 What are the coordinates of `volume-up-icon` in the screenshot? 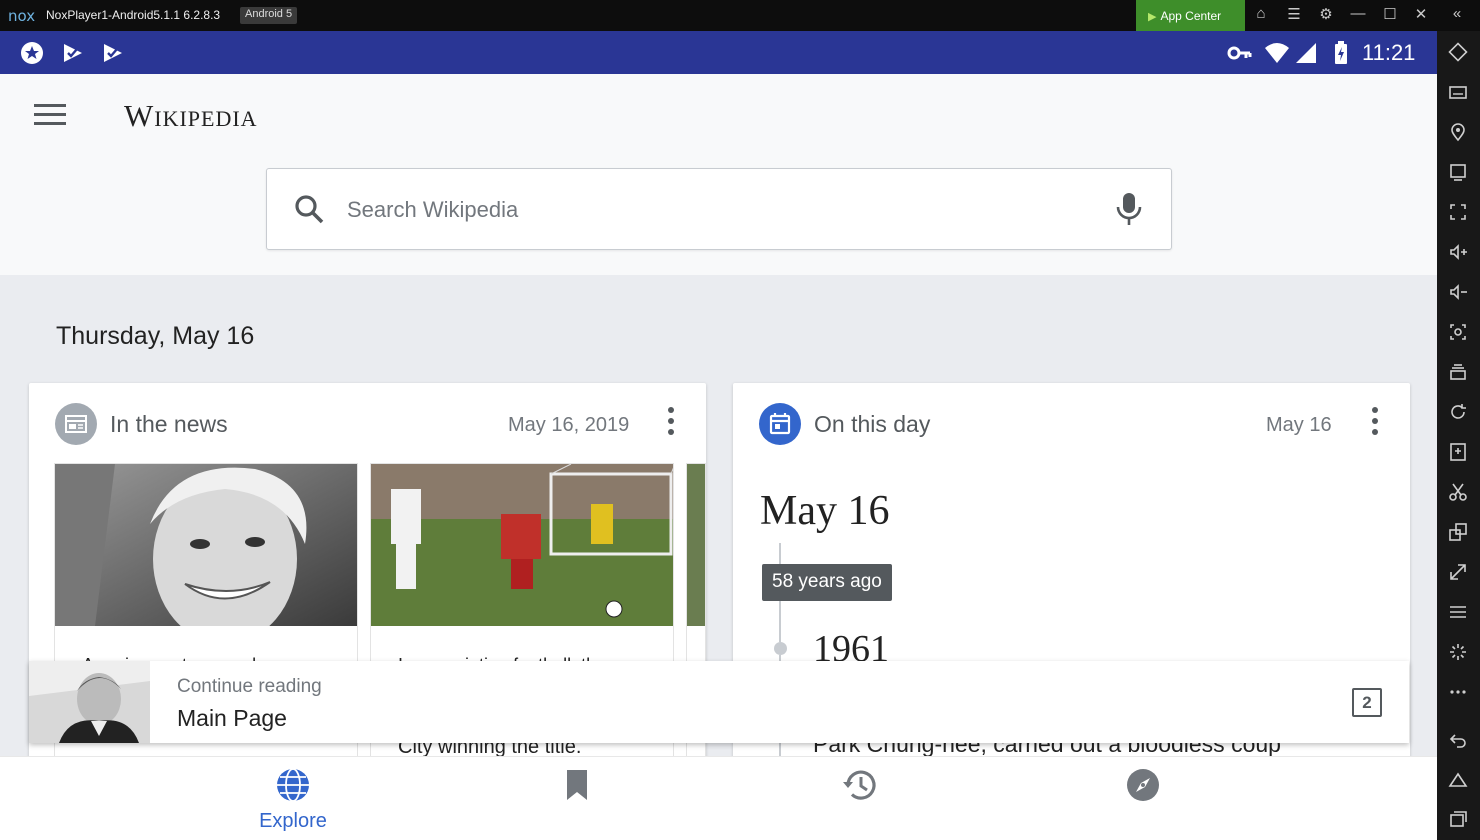 It's located at (1458, 252).